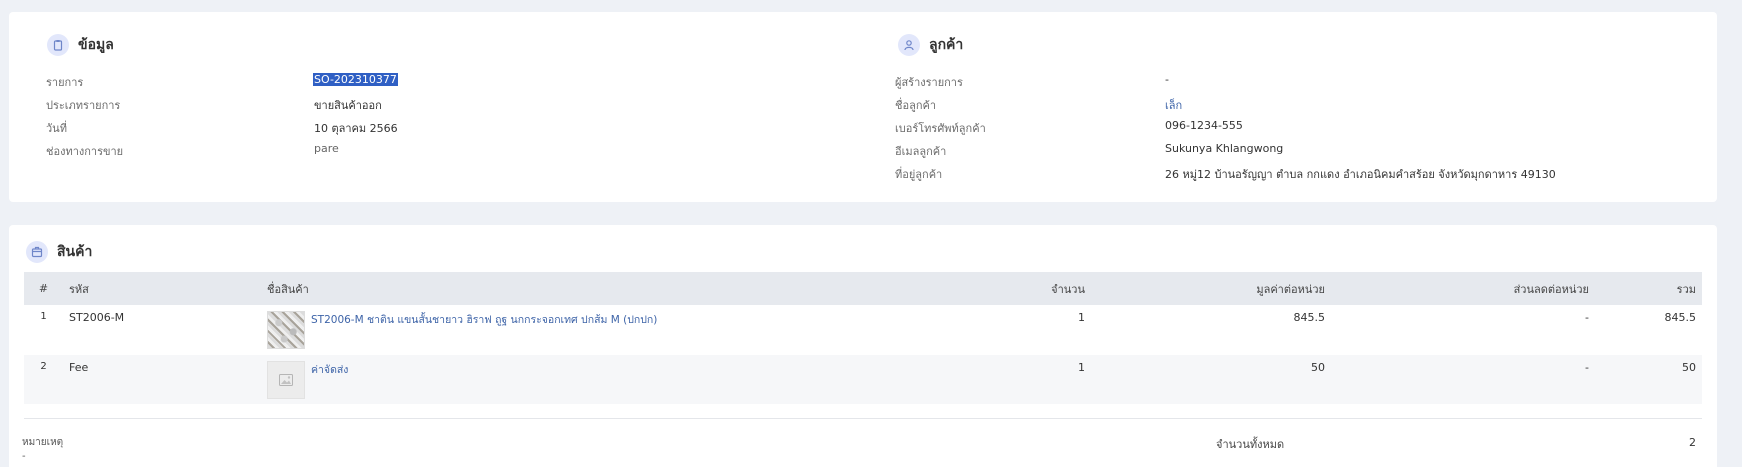  What do you see at coordinates (329, 380) in the screenshot?
I see `row-product-name-link: ค่าจัดส่ง` at bounding box center [329, 380].